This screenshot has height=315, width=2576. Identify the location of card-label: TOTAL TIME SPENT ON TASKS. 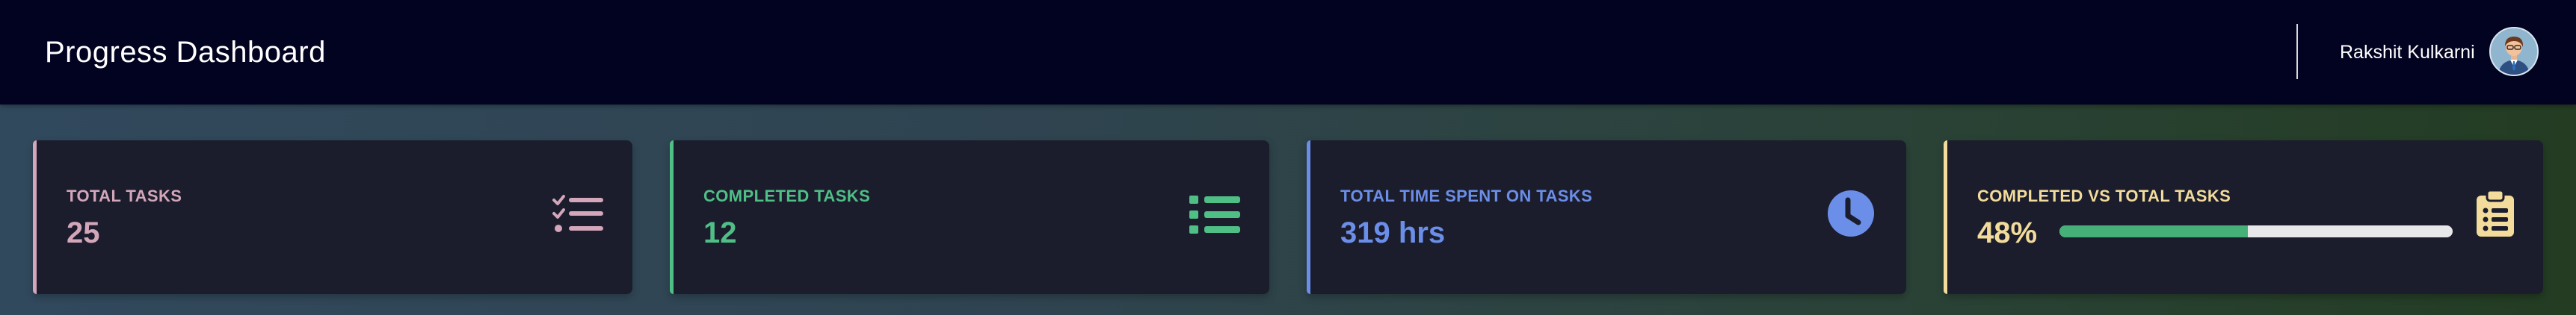
(1466, 196).